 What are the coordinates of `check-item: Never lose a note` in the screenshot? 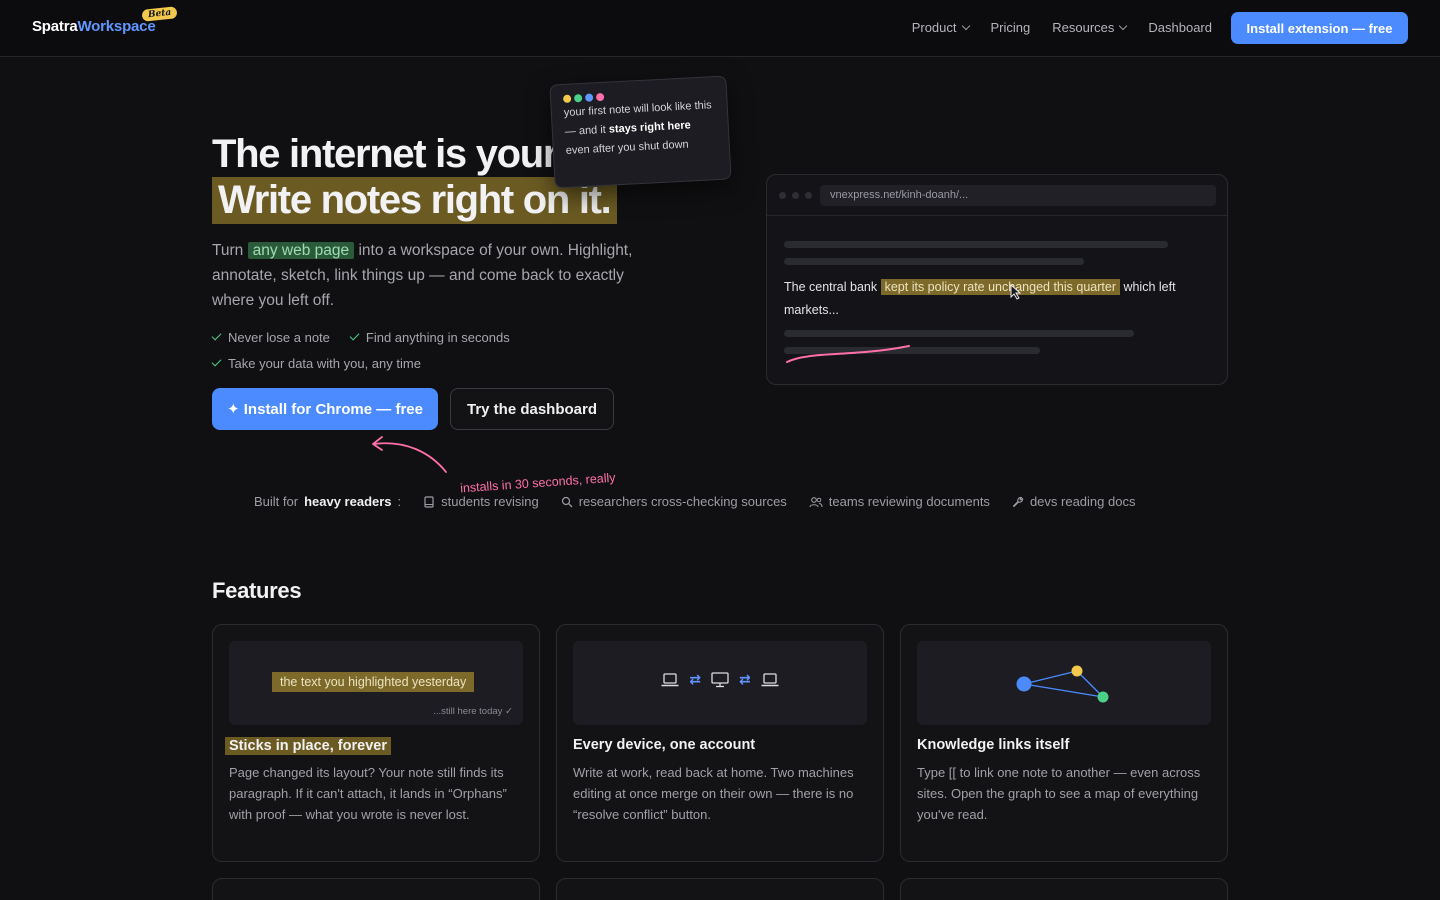 It's located at (270, 337).